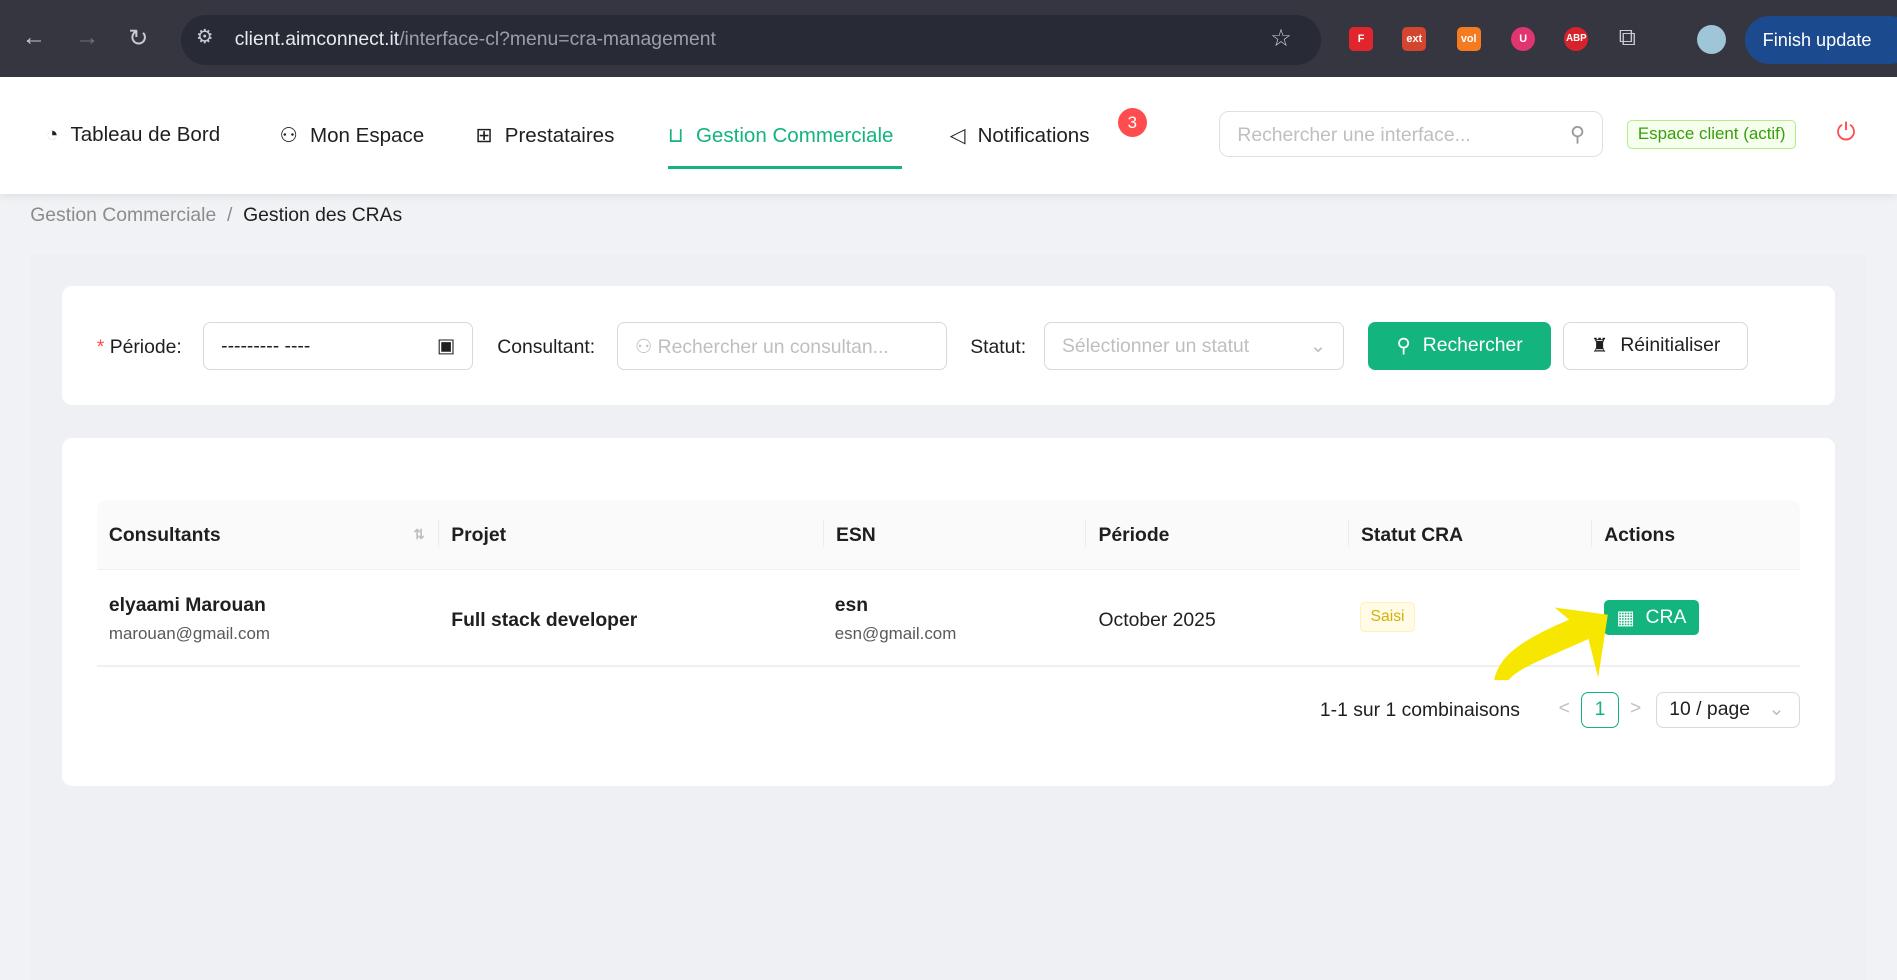 Image resolution: width=1897 pixels, height=980 pixels. What do you see at coordinates (189, 634) in the screenshot?
I see `consultant-email: marouan@gmail.com` at bounding box center [189, 634].